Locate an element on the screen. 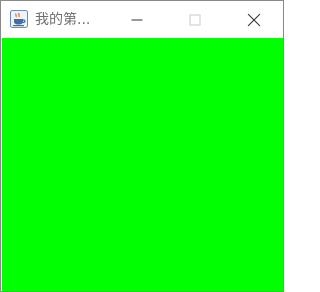 The height and width of the screenshot is (292, 320). minimize-icon is located at coordinates (137, 19).